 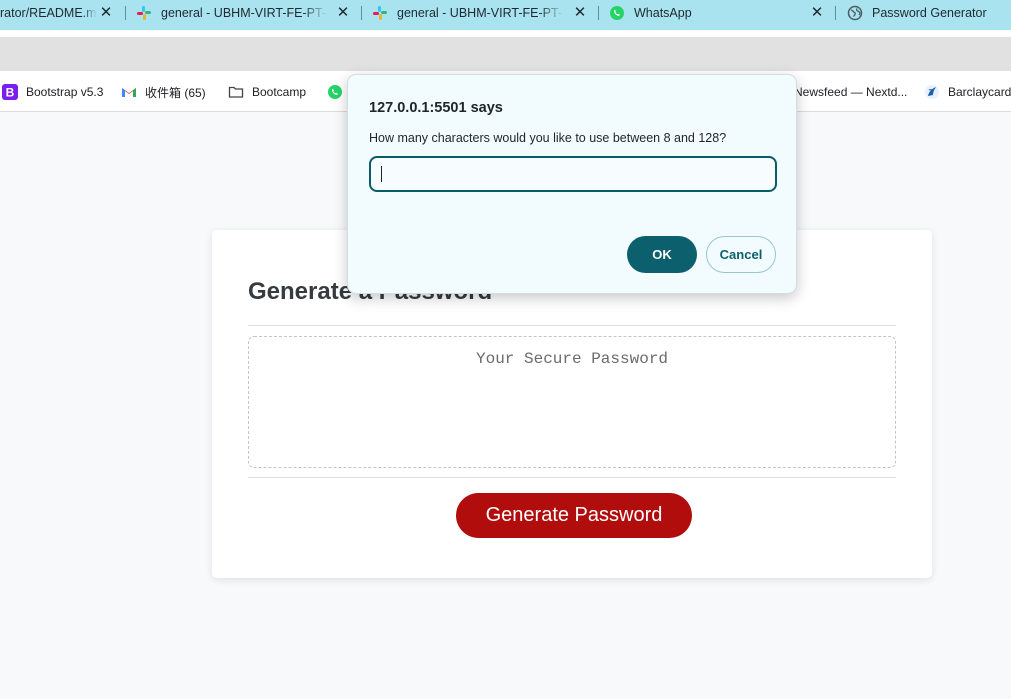 What do you see at coordinates (929, 13) in the screenshot?
I see `tab-label: Password Generator` at bounding box center [929, 13].